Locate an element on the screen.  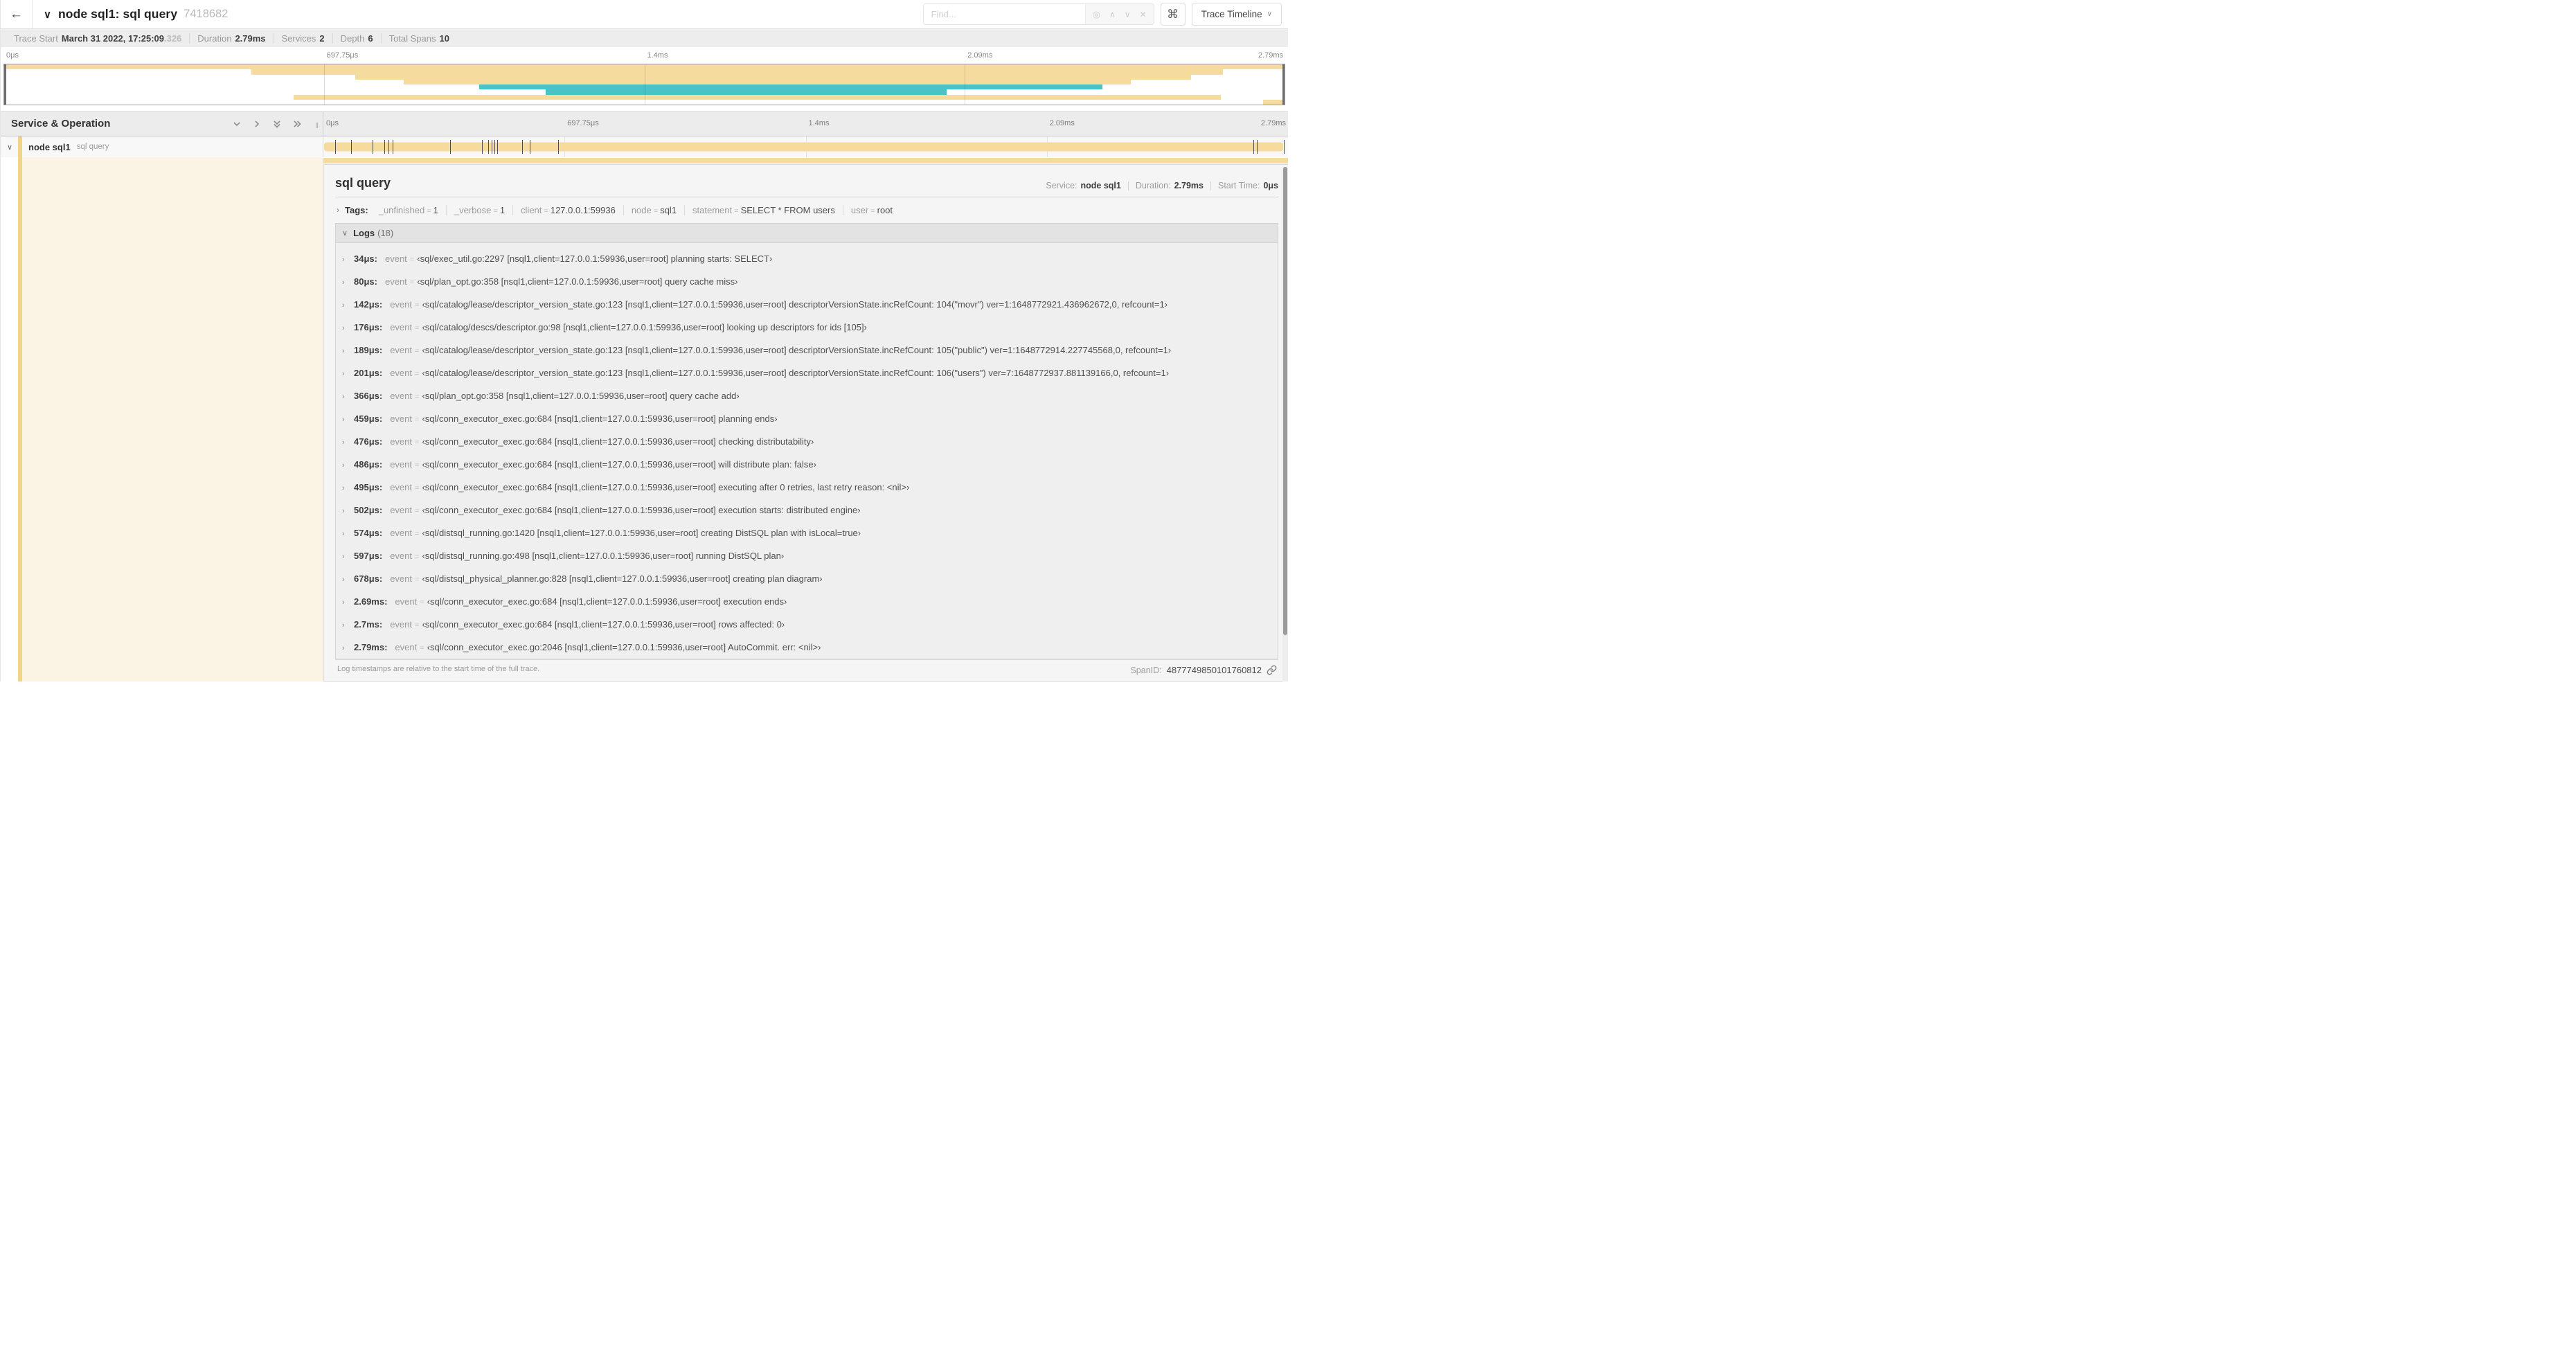
minimap-right-scrubber is located at coordinates (1283, 84).